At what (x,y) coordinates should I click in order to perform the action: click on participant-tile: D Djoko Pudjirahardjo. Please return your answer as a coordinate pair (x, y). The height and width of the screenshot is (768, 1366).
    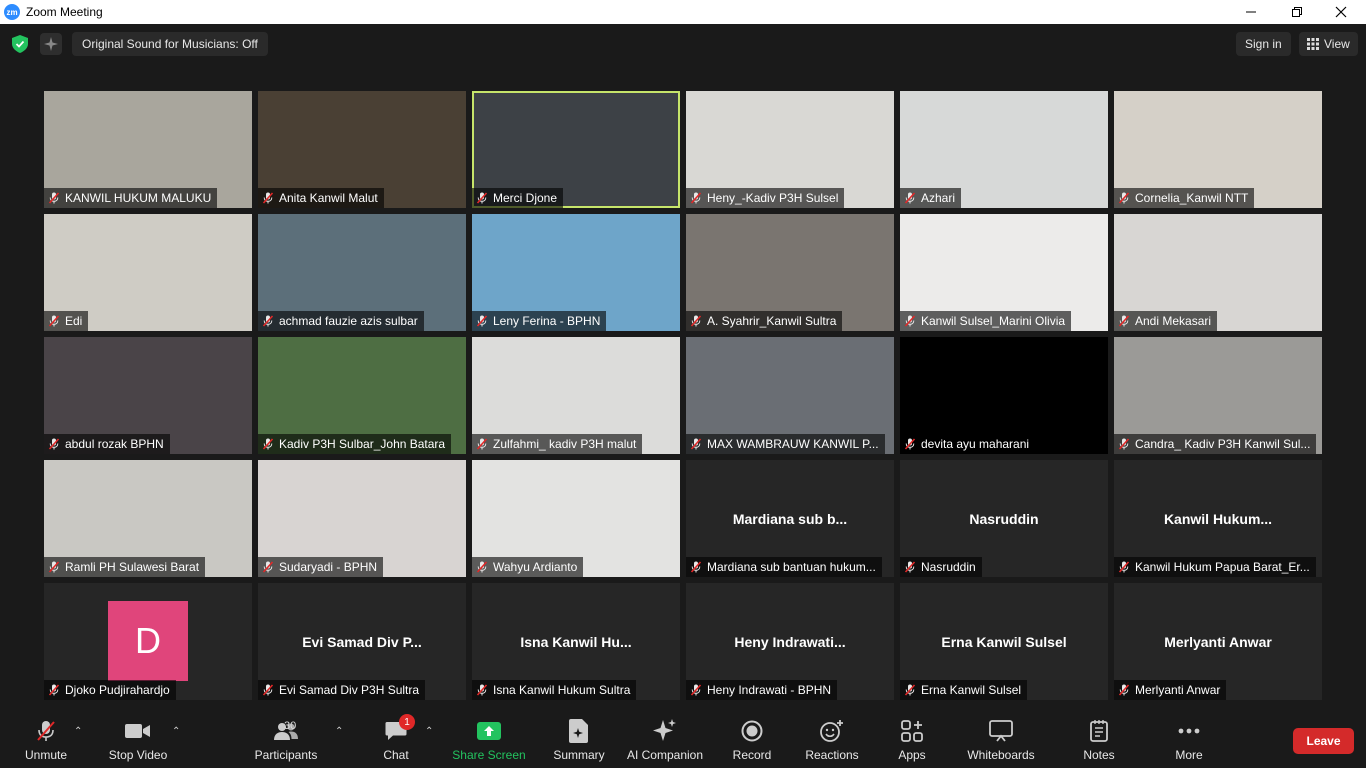
    Looking at the image, I should click on (148, 641).